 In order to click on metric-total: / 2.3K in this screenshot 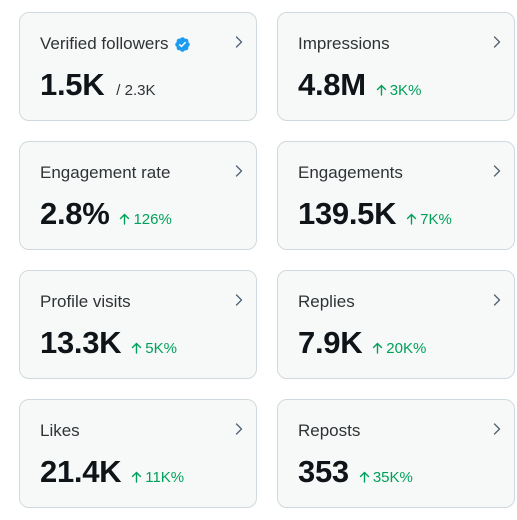, I will do `click(136, 90)`.